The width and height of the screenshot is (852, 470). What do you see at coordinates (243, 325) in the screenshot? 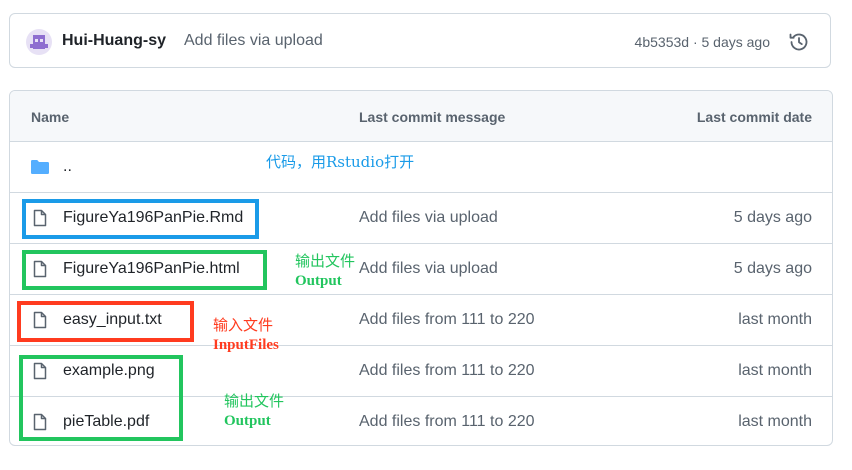
I see `input-annotation-text: 输入文件` at bounding box center [243, 325].